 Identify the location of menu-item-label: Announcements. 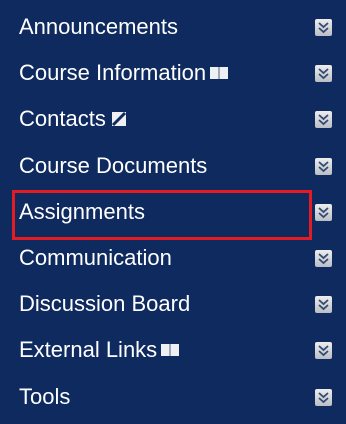
(98, 27).